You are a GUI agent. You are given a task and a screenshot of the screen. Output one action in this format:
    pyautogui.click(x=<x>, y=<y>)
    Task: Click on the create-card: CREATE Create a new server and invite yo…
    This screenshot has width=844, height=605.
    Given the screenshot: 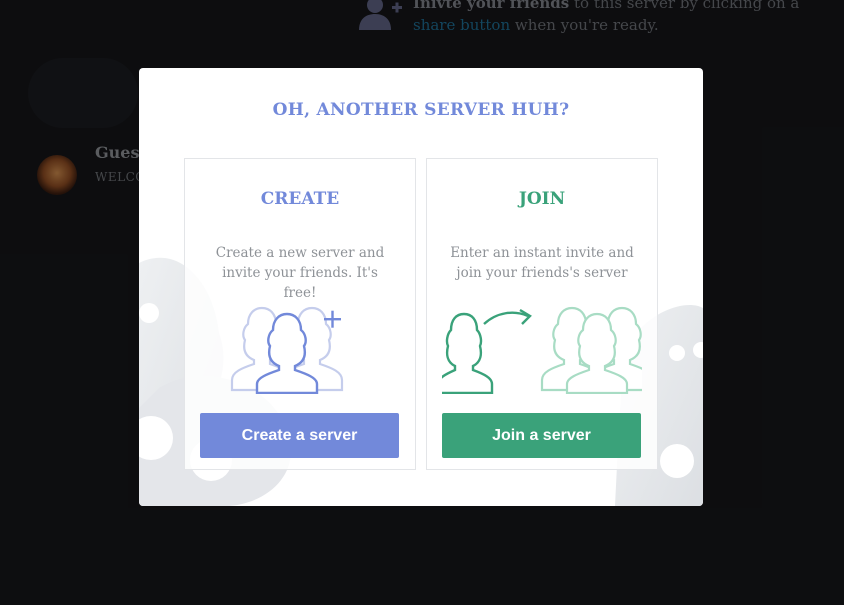 What is the action you would take?
    pyautogui.click(x=300, y=314)
    